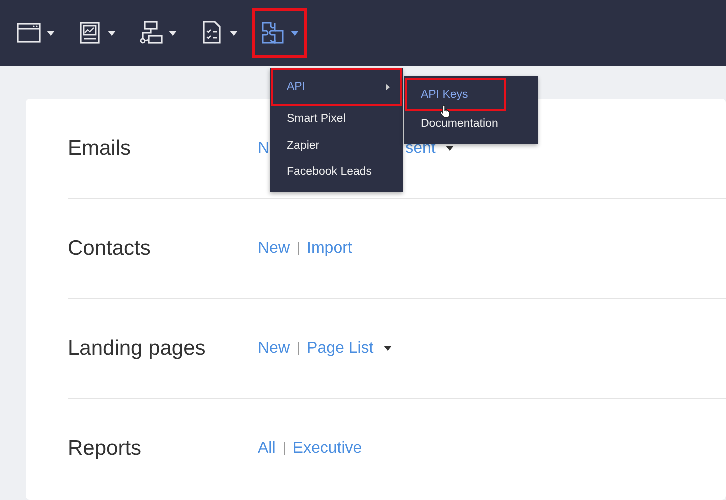 This screenshot has height=500, width=726. What do you see at coordinates (421, 149) in the screenshot?
I see `link: sent` at bounding box center [421, 149].